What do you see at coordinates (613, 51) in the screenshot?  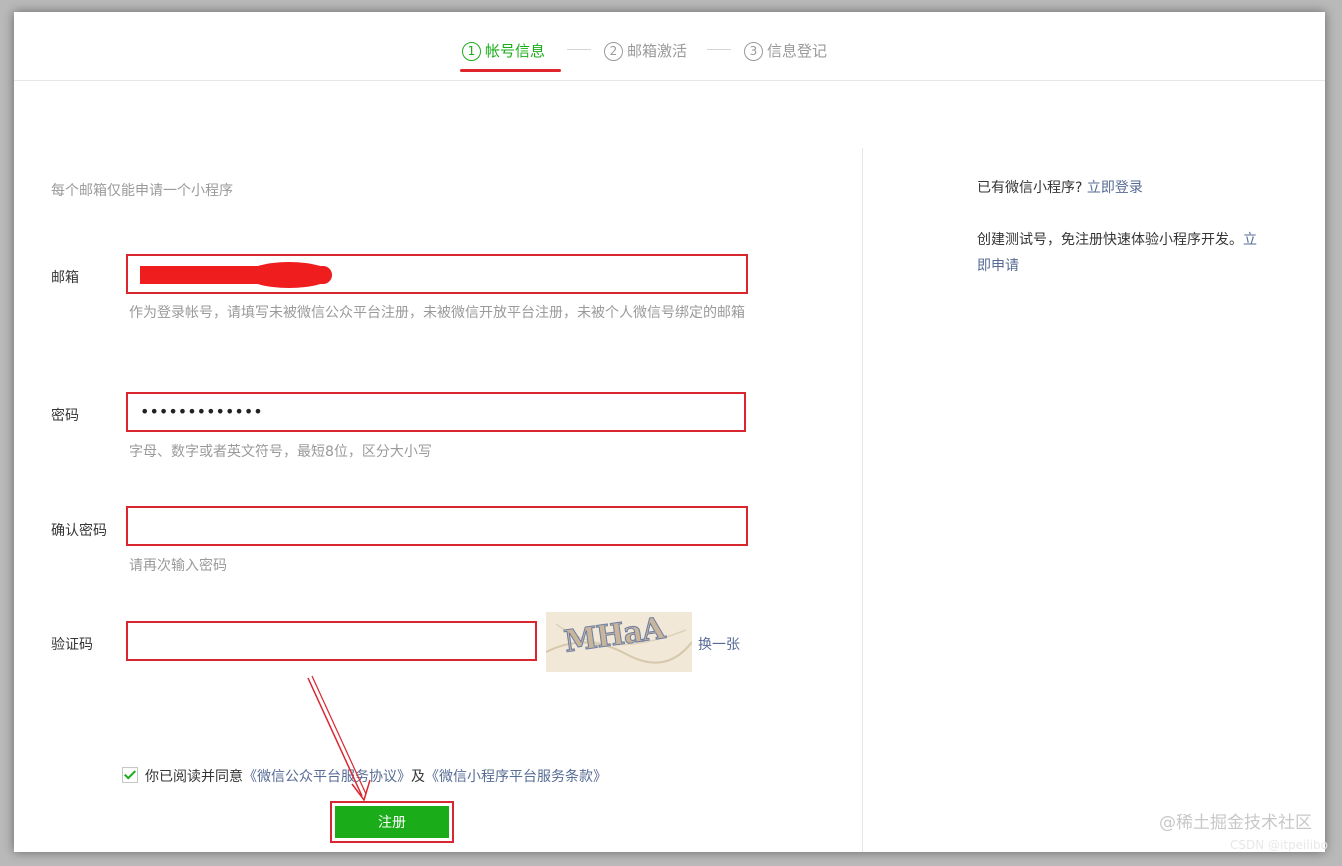 I see `step-number: 2` at bounding box center [613, 51].